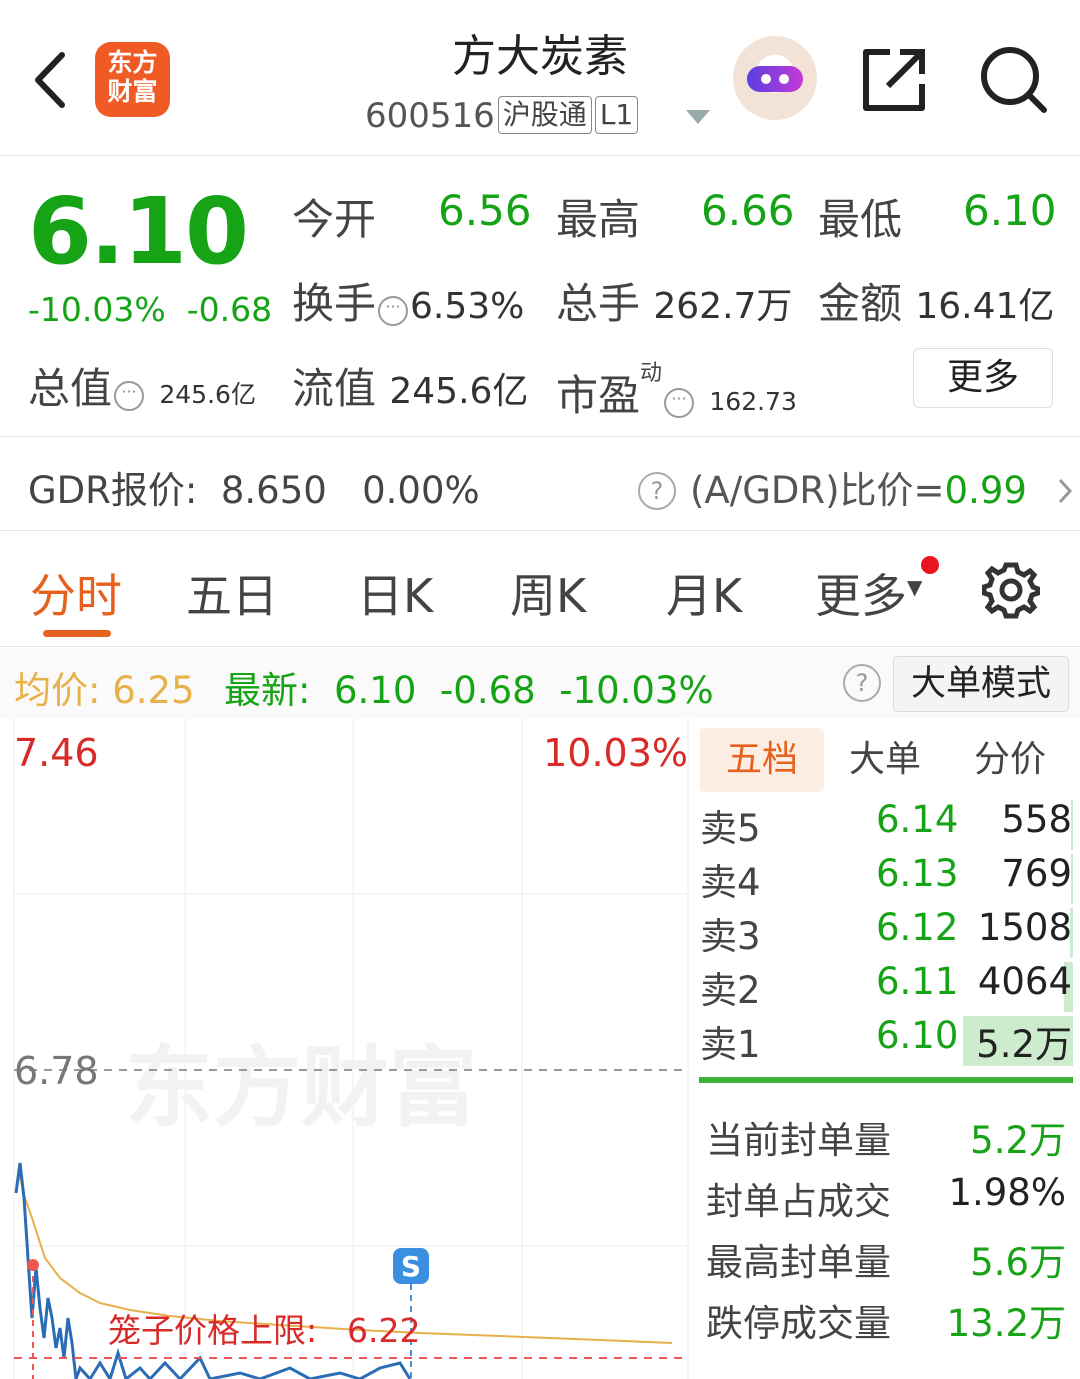 The width and height of the screenshot is (1080, 1379). Describe the element at coordinates (467, 306) in the screenshot. I see `turnover-value: 6.53%` at that location.